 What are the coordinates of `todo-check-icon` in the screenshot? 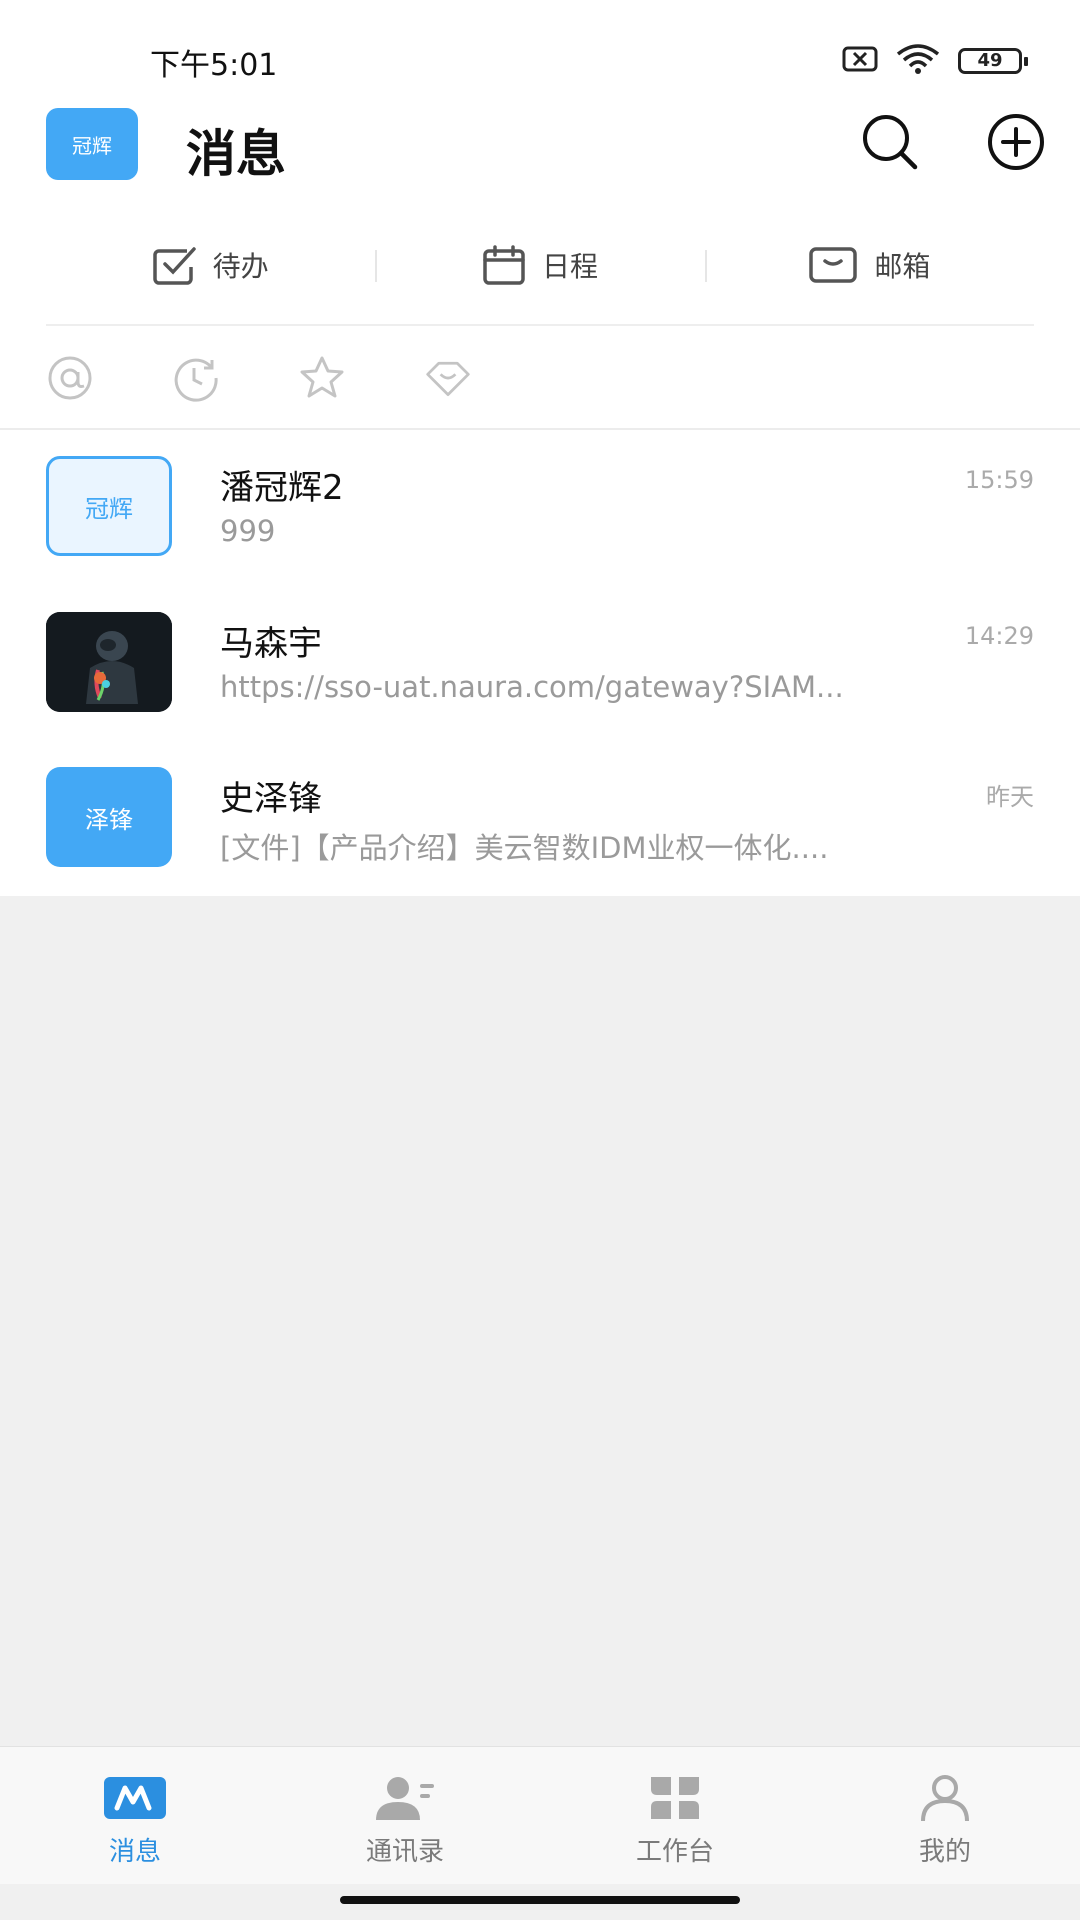 It's located at (174, 266).